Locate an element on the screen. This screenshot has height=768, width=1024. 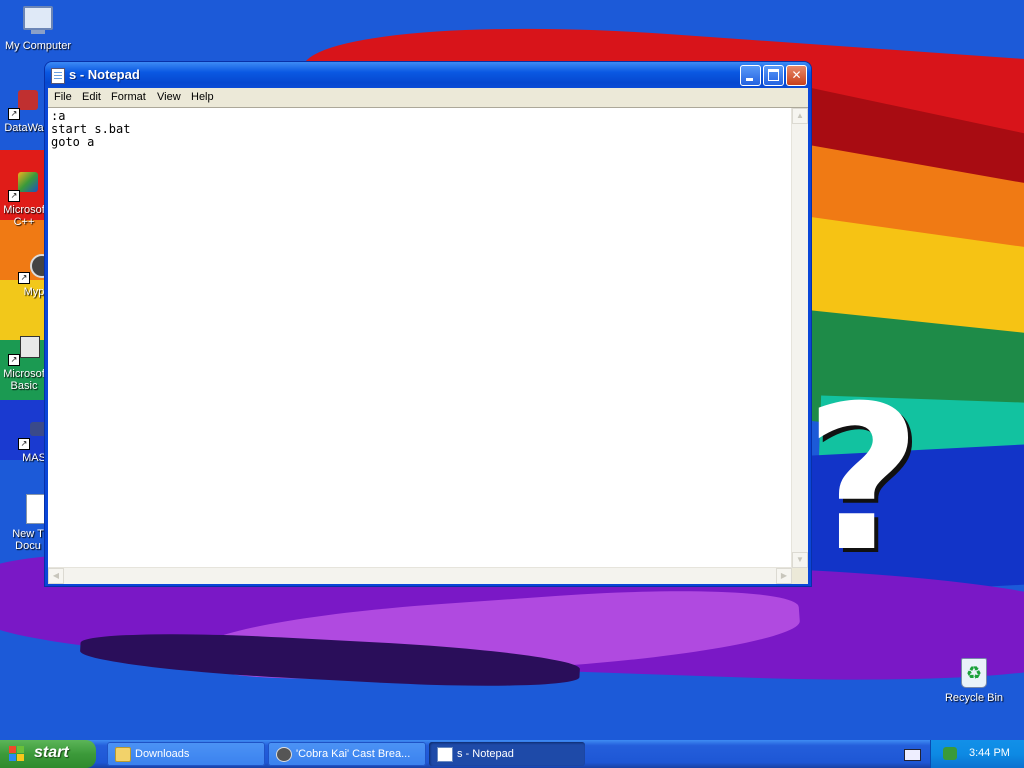
scroll-right-icon: ▶ is located at coordinates (784, 576).